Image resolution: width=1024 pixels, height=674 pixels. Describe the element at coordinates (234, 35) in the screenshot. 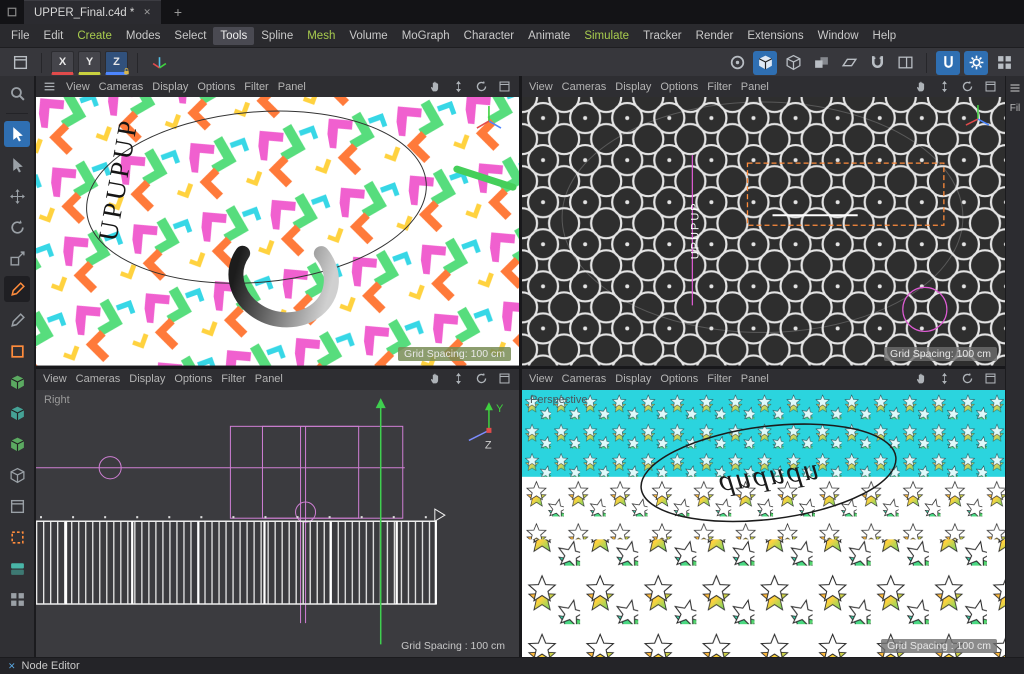

I see `menu-tools: Tools` at that location.